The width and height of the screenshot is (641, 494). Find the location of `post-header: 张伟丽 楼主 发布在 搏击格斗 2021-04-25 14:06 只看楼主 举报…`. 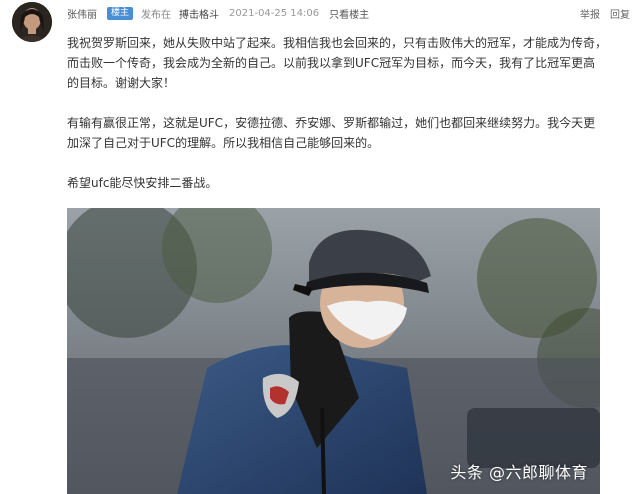

post-header: 张伟丽 楼主 发布在 搏击格斗 2021-04-25 14:06 只看楼主 举报… is located at coordinates (320, 21).